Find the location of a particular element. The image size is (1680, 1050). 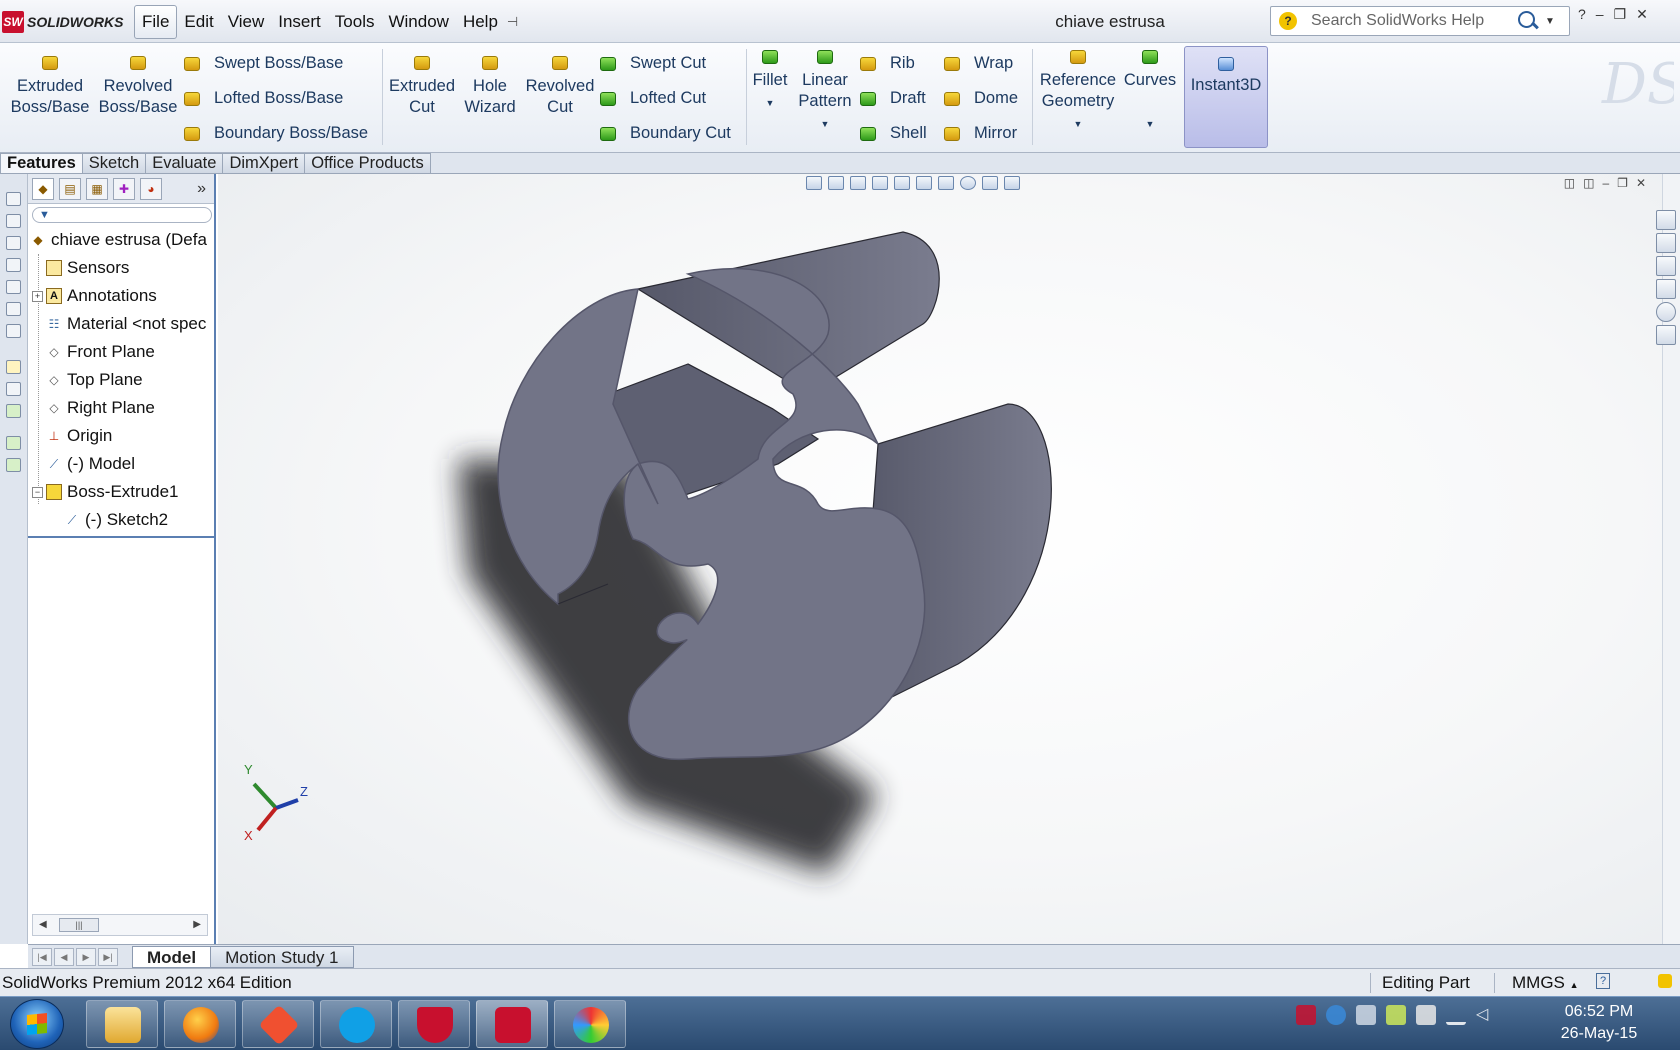

tray-ie-icon is located at coordinates (1336, 1015).